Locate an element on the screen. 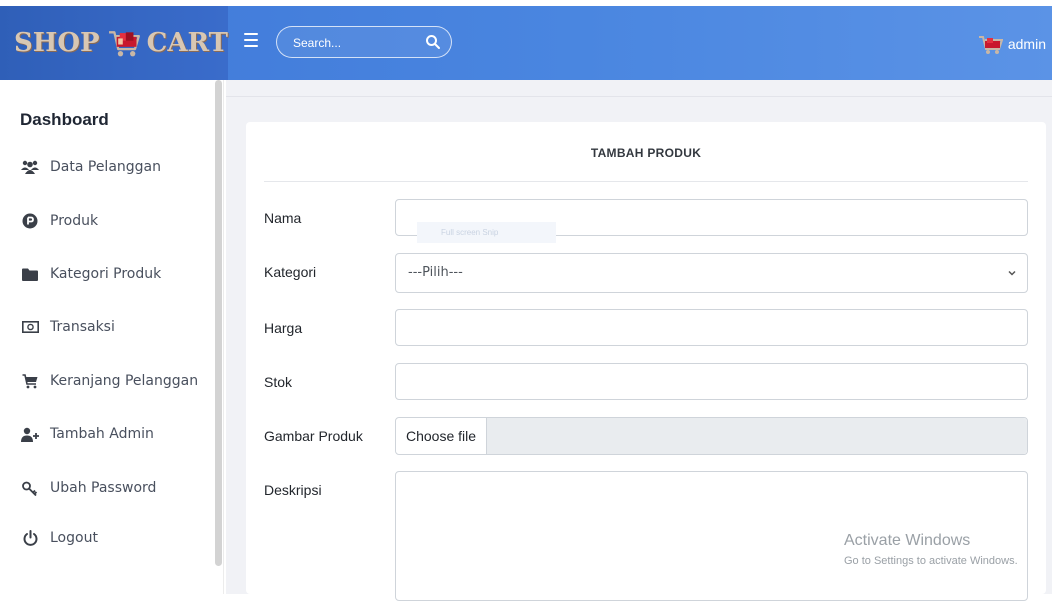 The height and width of the screenshot is (601, 1052). sidebar-item-label: Data Pelanggan is located at coordinates (106, 167).